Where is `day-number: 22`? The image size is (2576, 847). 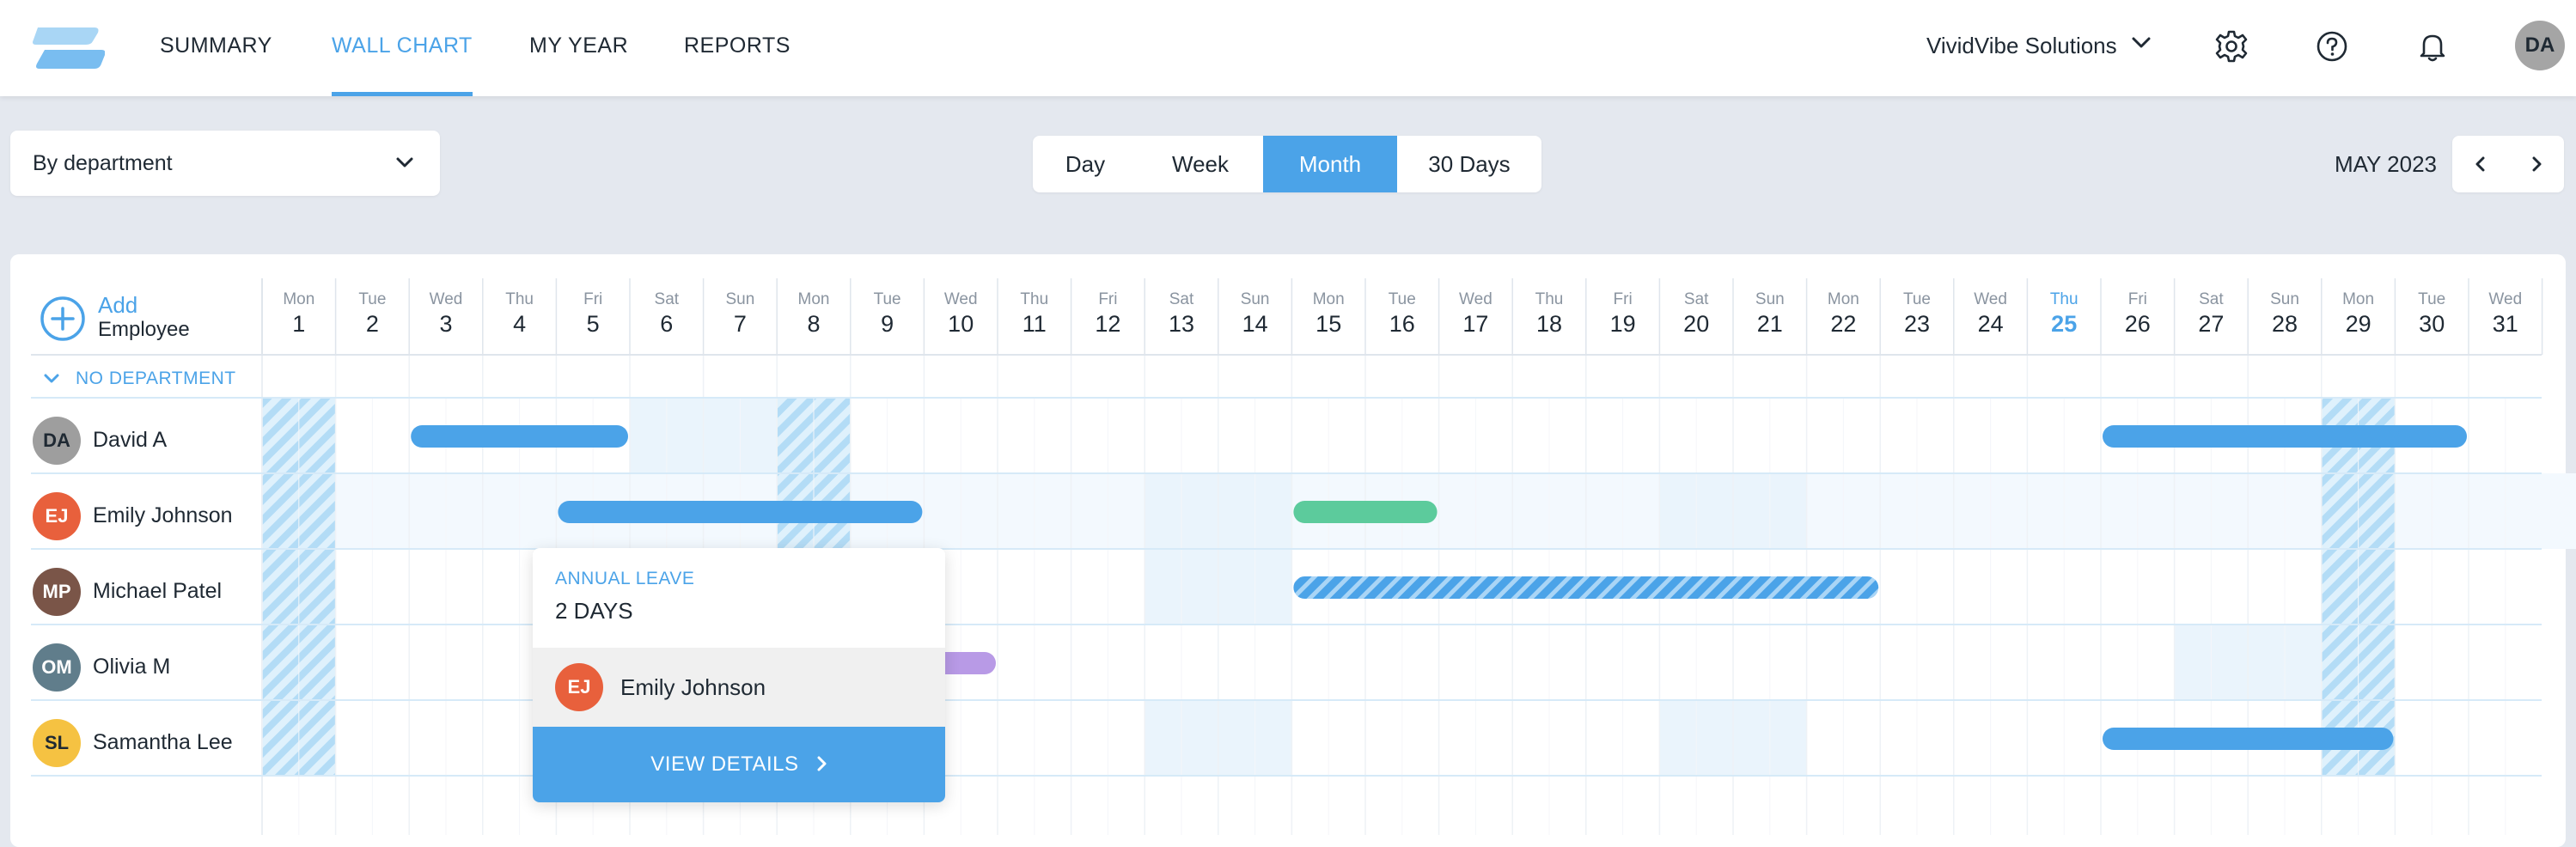
day-number: 22 is located at coordinates (1843, 324).